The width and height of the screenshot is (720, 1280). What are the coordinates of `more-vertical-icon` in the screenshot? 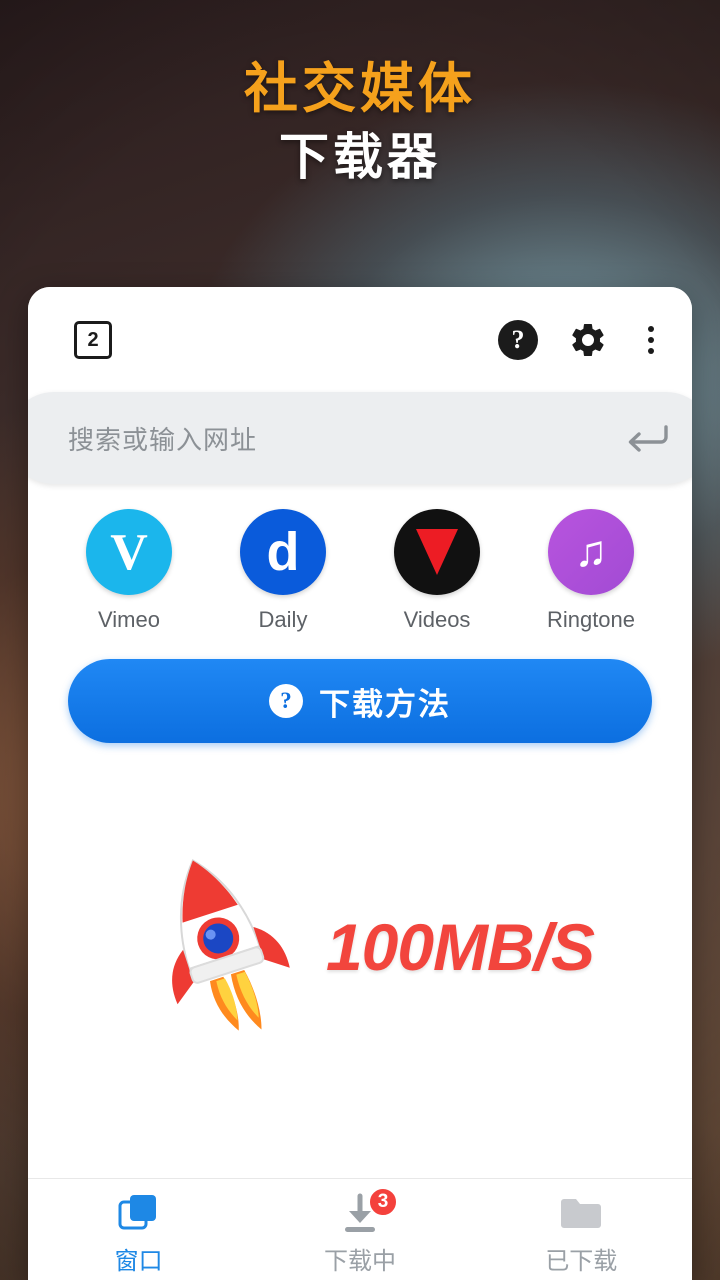 It's located at (651, 340).